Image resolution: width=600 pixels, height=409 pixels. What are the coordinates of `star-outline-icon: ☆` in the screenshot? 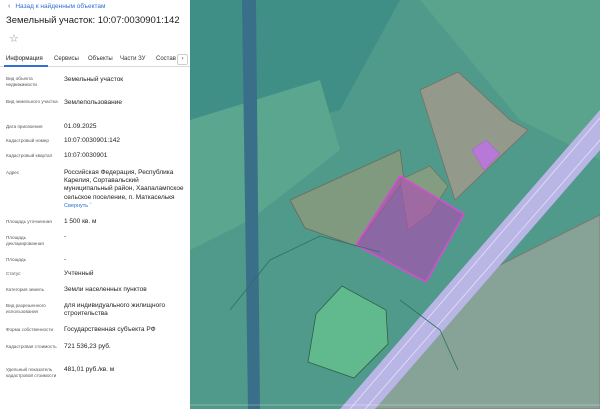 It's located at (14, 38).